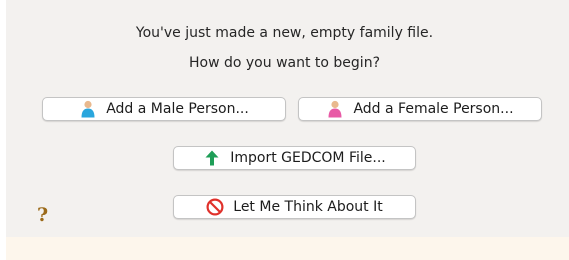 Image resolution: width=569 pixels, height=260 pixels. What do you see at coordinates (212, 158) in the screenshot?
I see `green-up-arrow-icon` at bounding box center [212, 158].